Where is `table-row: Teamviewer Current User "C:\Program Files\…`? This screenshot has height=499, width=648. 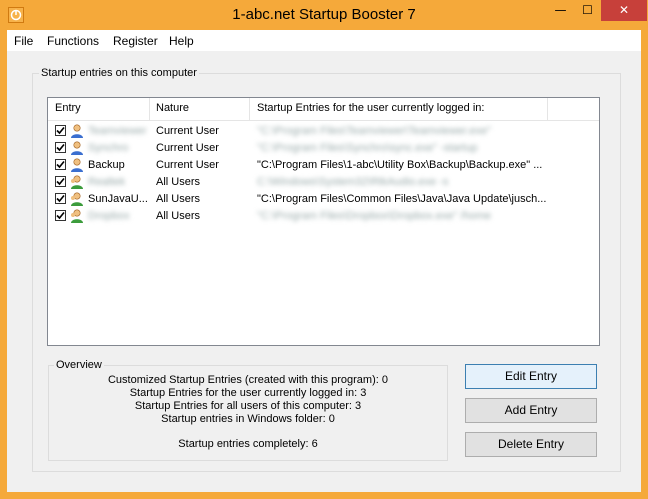 table-row: Teamviewer Current User "C:\Program Files\… is located at coordinates (323, 131).